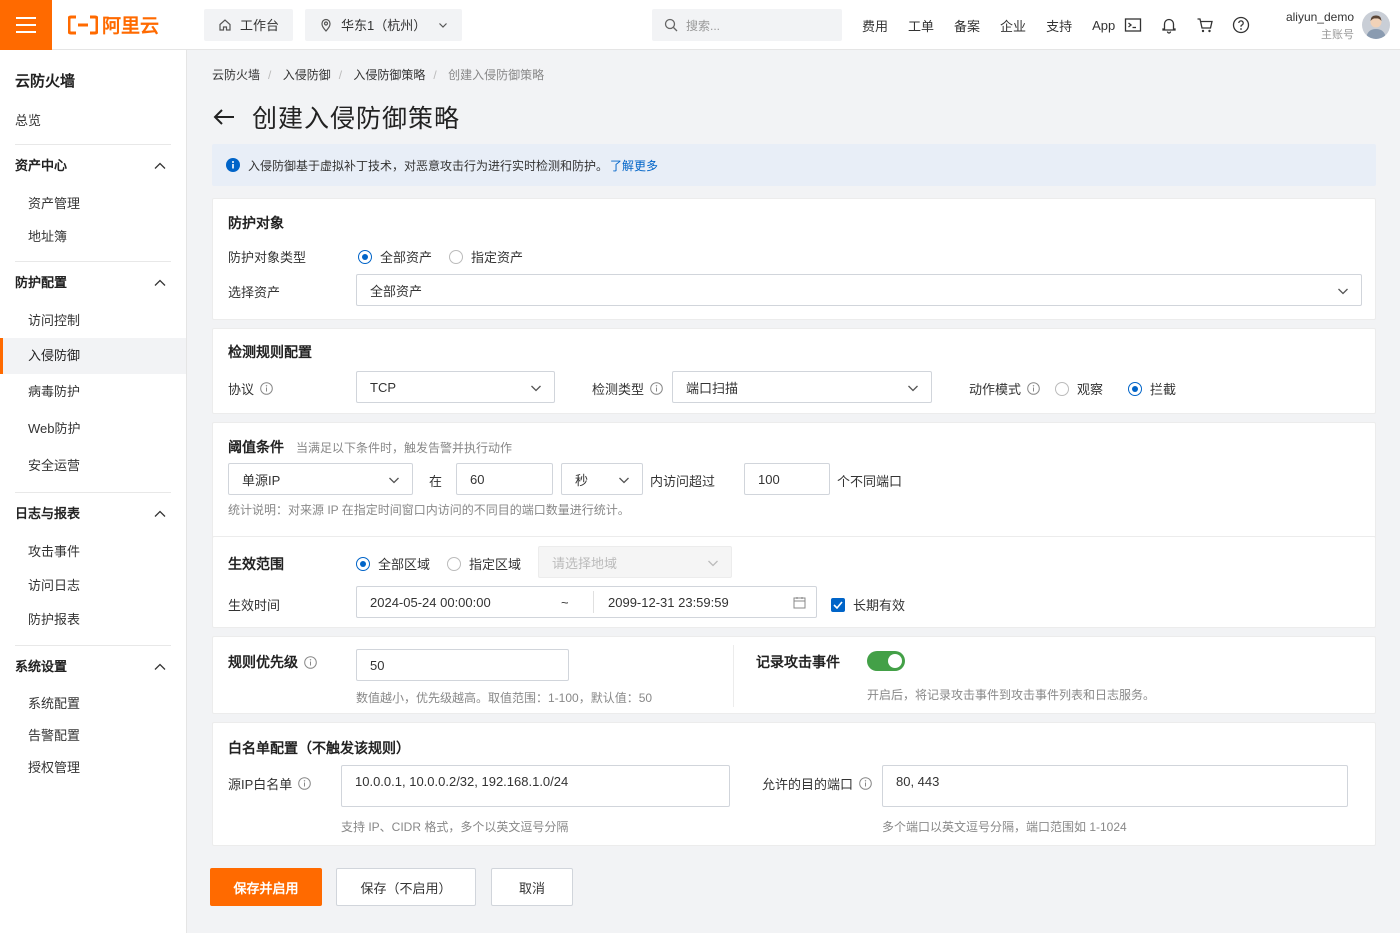  Describe the element at coordinates (794, 259) in the screenshot. I see `protect-target-card: 防护对象 防护对象类型 全部资产 指定资产 选择资产 全部资产` at that location.